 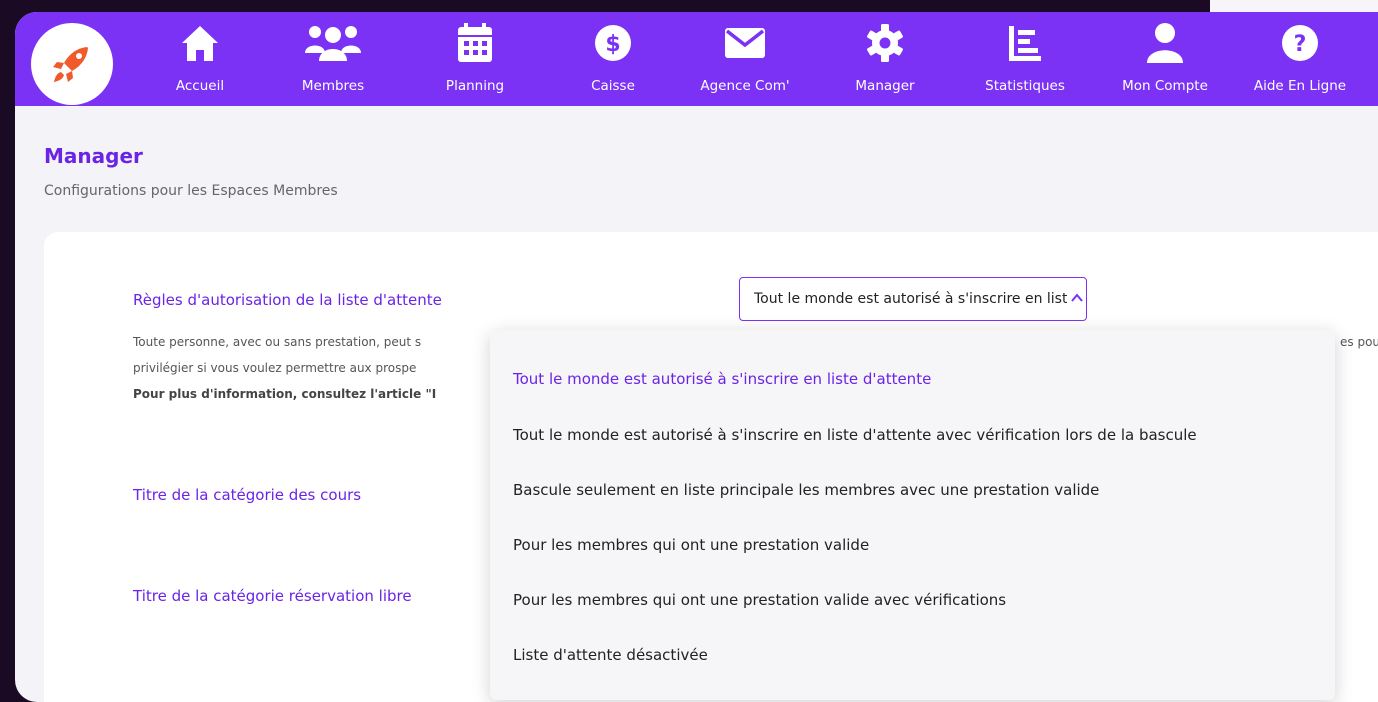 What do you see at coordinates (1165, 86) in the screenshot?
I see `nav-item-label: Mon Compte` at bounding box center [1165, 86].